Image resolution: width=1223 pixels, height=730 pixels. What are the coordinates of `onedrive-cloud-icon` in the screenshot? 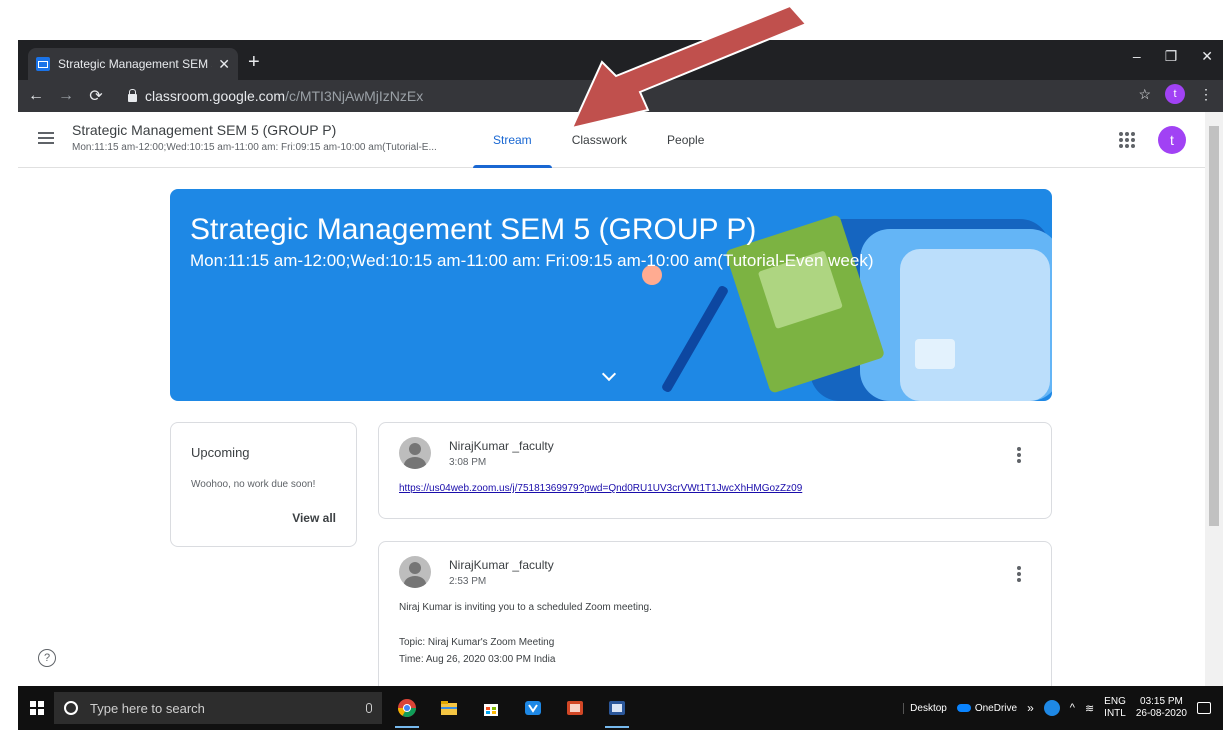 It's located at (963, 708).